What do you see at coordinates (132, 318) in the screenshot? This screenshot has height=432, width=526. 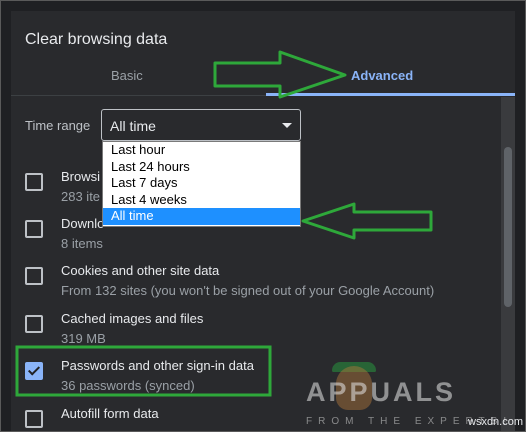 I see `item-title: Cached images and files` at bounding box center [132, 318].